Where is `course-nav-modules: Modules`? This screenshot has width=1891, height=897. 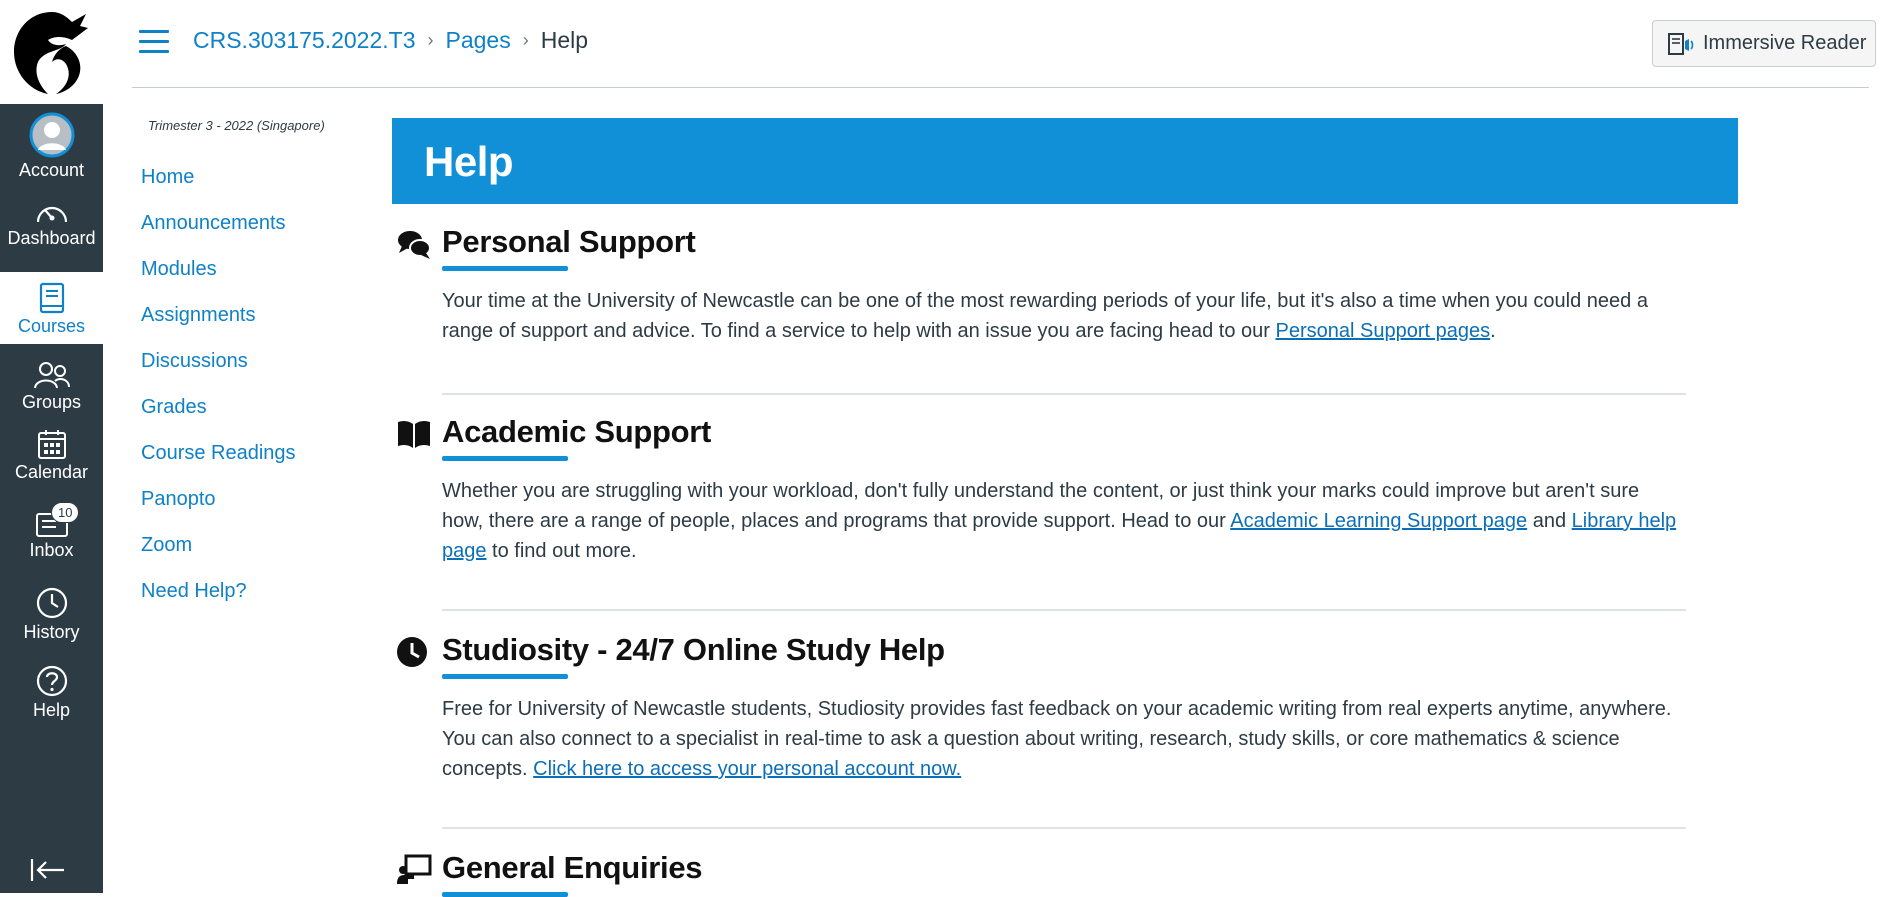 course-nav-modules: Modules is located at coordinates (179, 269).